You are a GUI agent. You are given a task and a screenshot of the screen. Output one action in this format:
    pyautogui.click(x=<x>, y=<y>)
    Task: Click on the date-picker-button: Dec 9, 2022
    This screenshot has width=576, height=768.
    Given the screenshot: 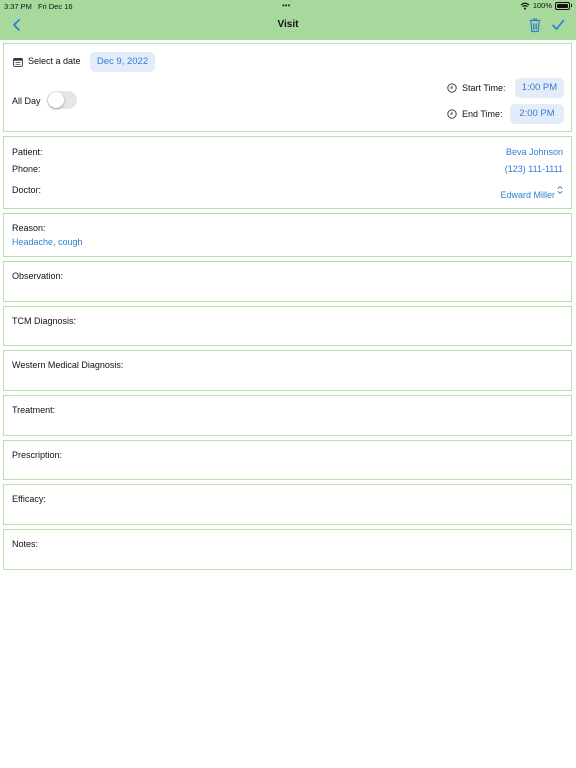 What is the action you would take?
    pyautogui.click(x=122, y=62)
    